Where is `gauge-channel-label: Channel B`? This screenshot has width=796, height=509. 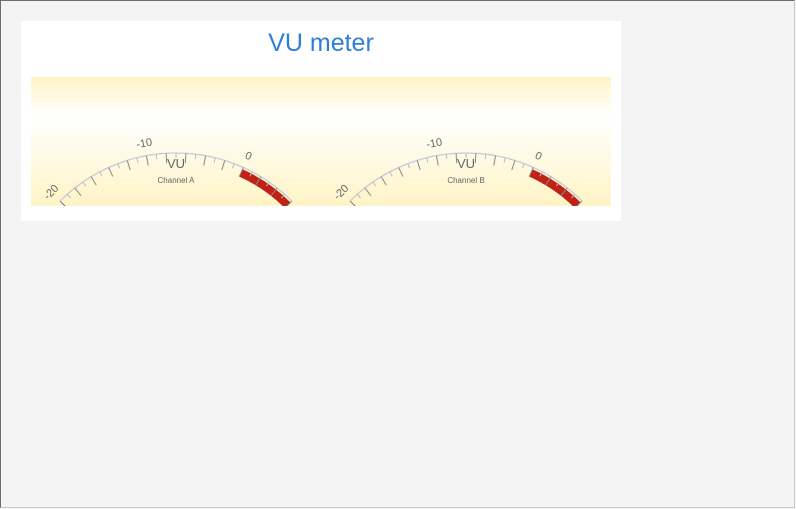
gauge-channel-label: Channel B is located at coordinates (465, 180).